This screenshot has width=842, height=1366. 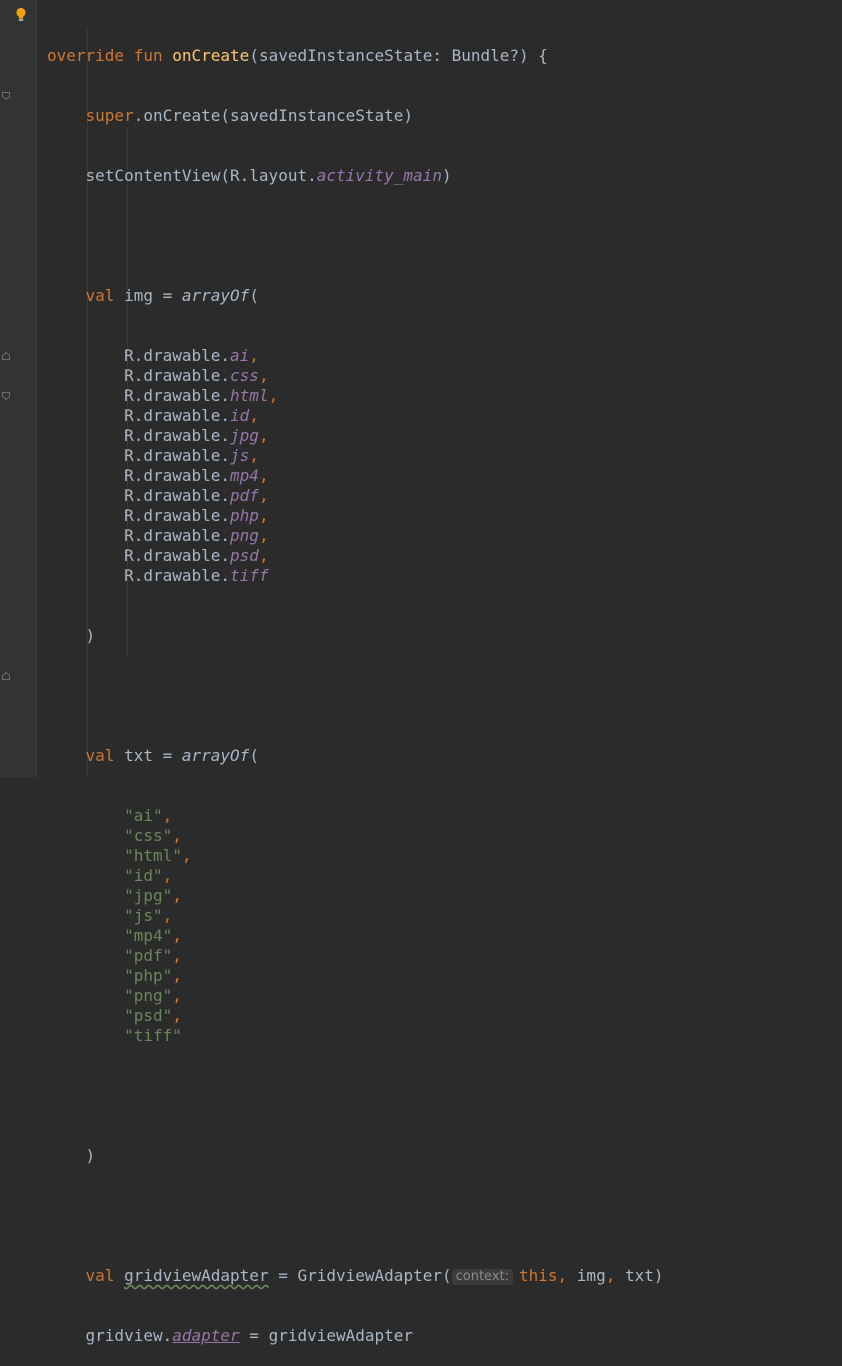 I want to click on string-literal: "id", so click(x=143, y=875).